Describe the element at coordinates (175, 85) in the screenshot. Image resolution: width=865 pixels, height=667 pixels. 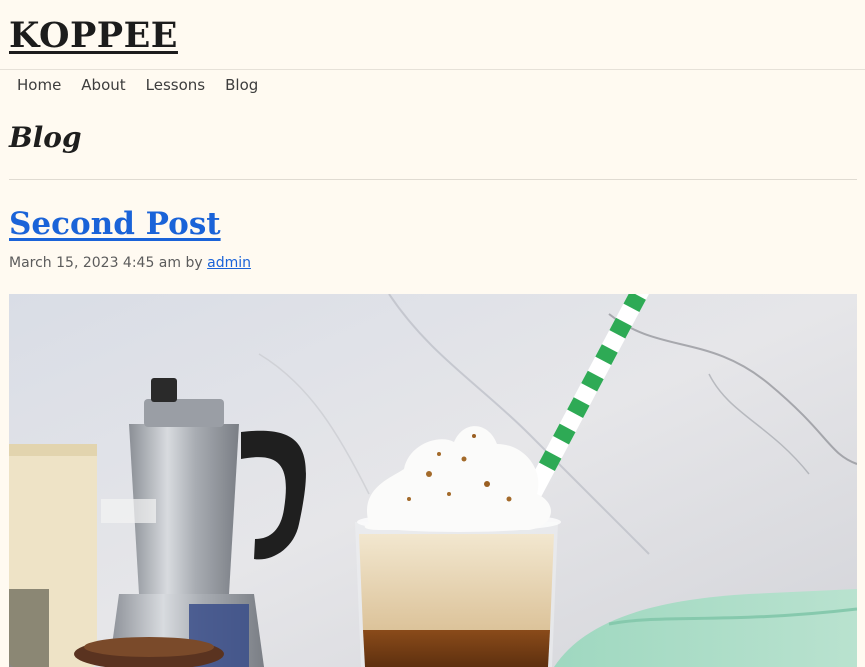
I see `nav-item-lessons: Lessons` at that location.